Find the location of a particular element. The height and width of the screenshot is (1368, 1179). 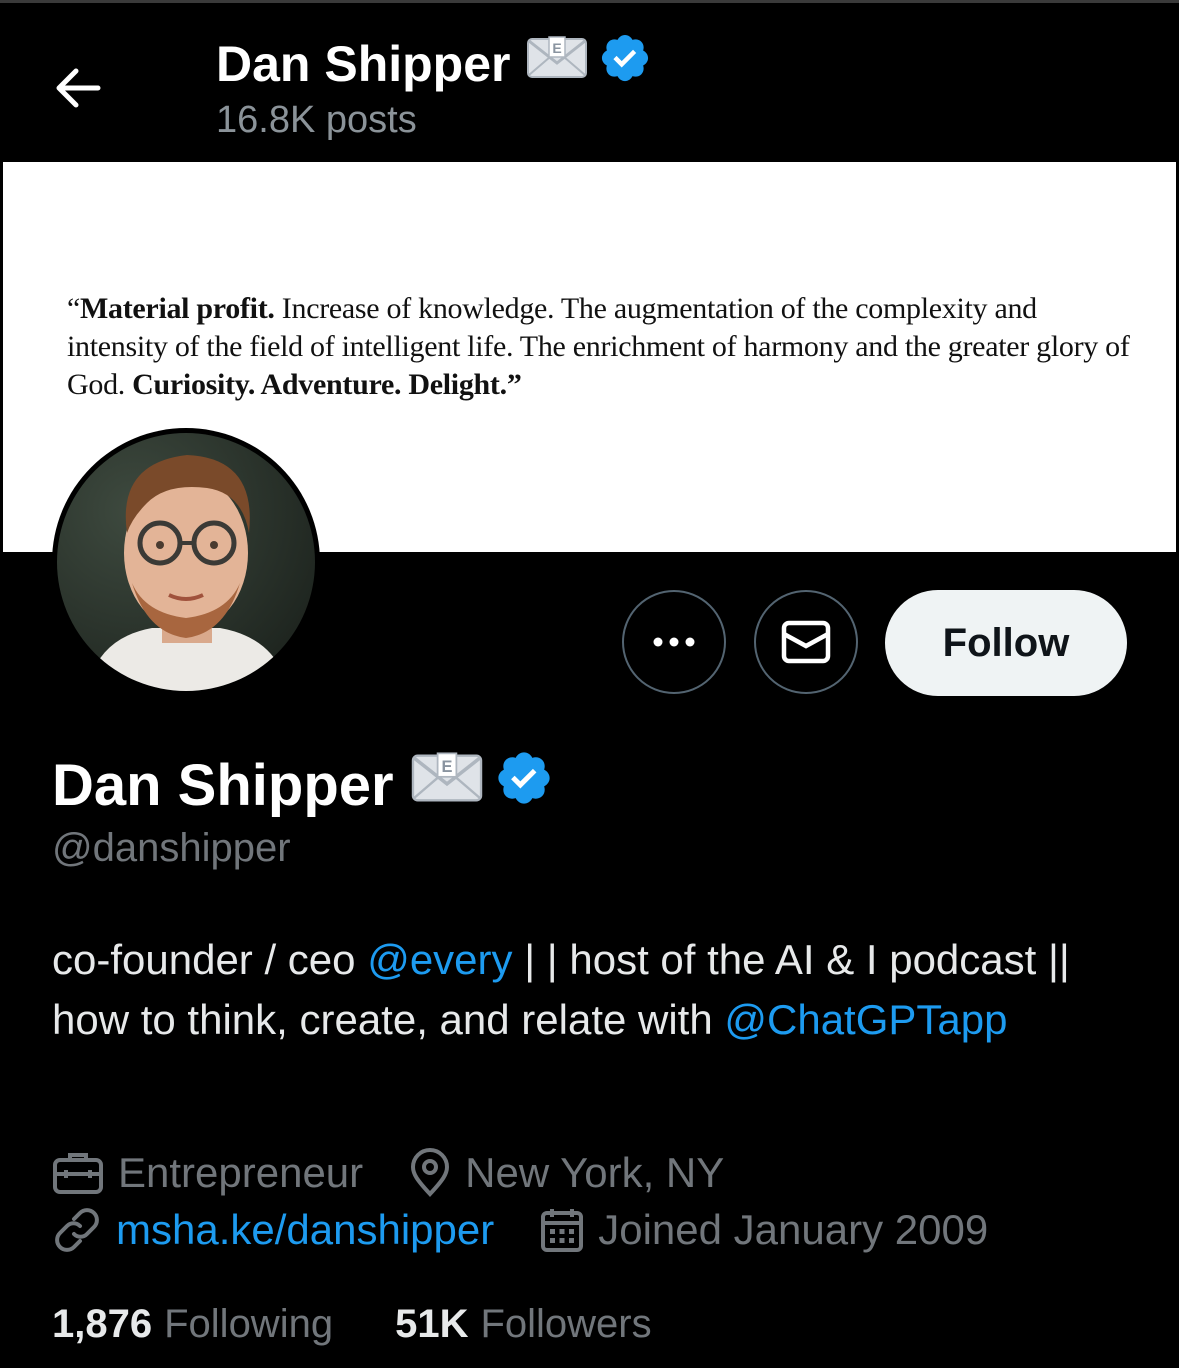

mention-every-link: @every is located at coordinates (439, 959).